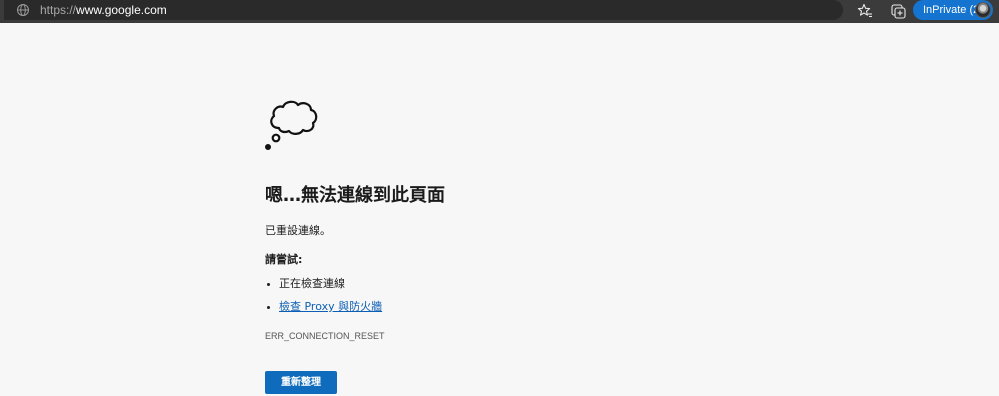  What do you see at coordinates (301, 382) in the screenshot?
I see `refresh-button: 重新整理` at bounding box center [301, 382].